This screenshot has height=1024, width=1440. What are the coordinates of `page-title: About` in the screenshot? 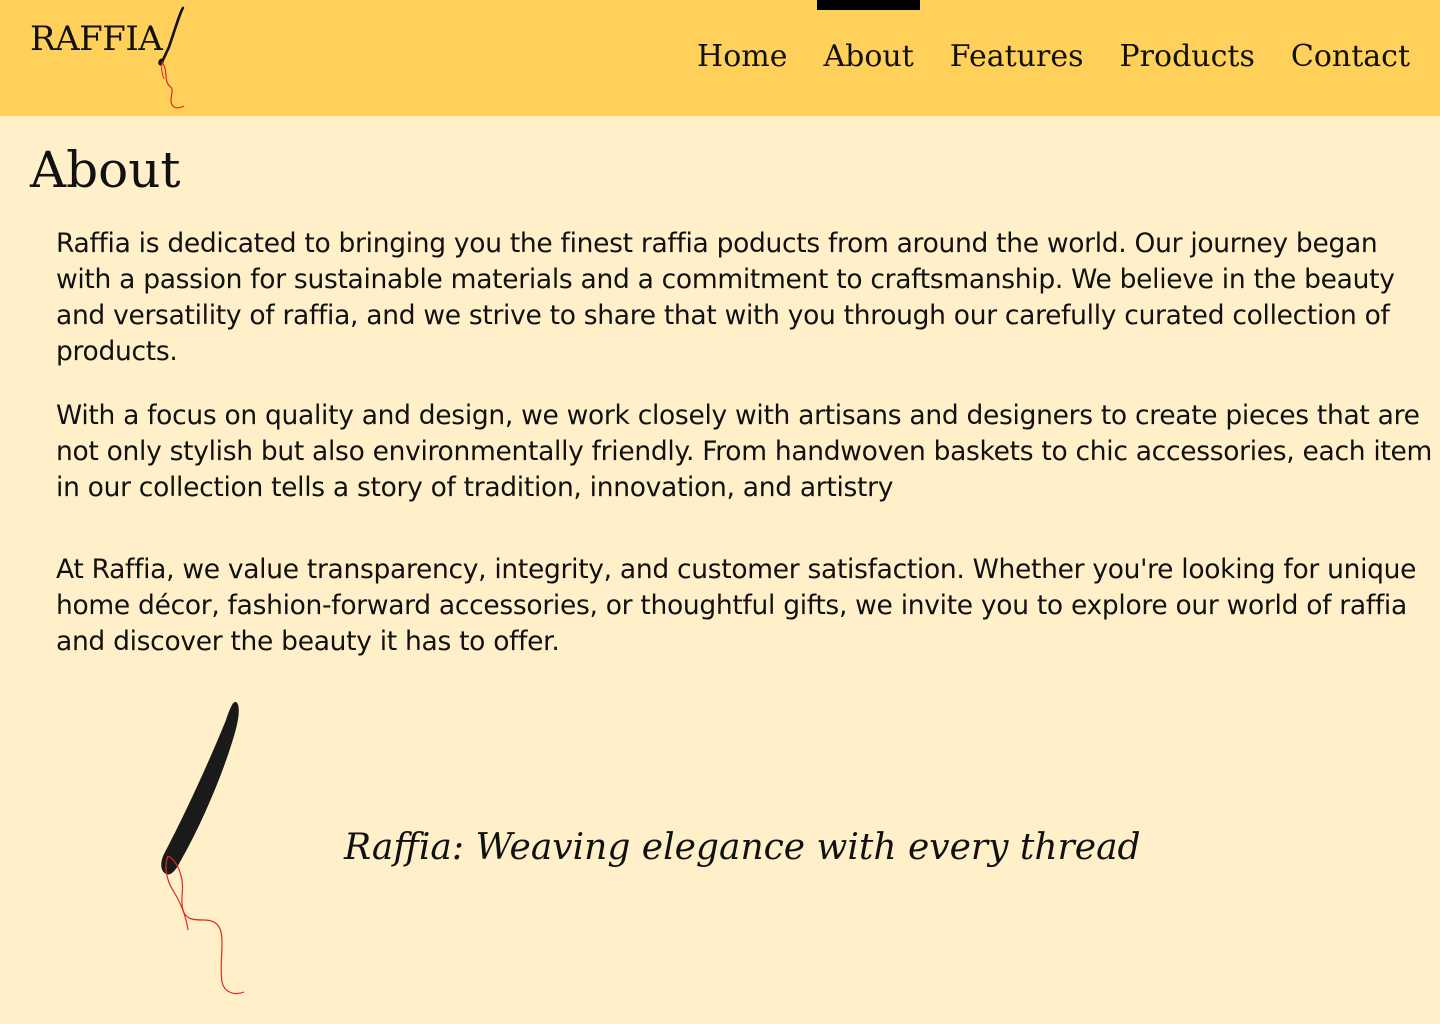 It's located at (105, 170).